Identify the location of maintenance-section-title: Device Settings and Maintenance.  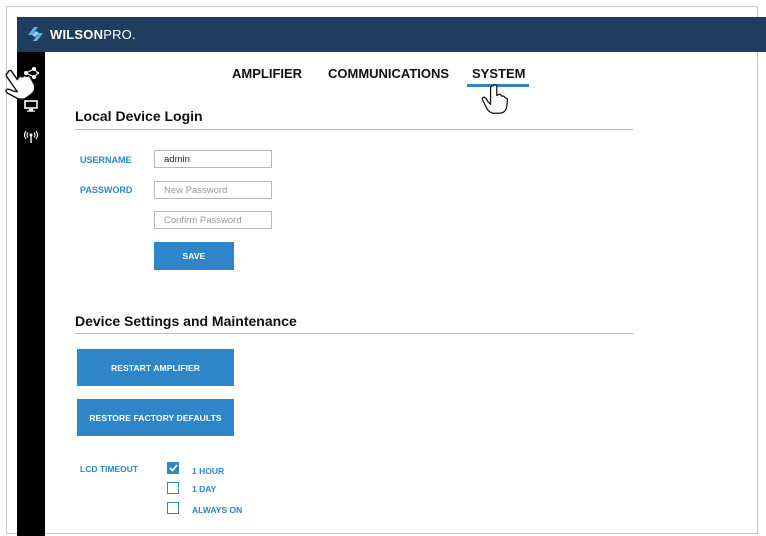
(186, 321).